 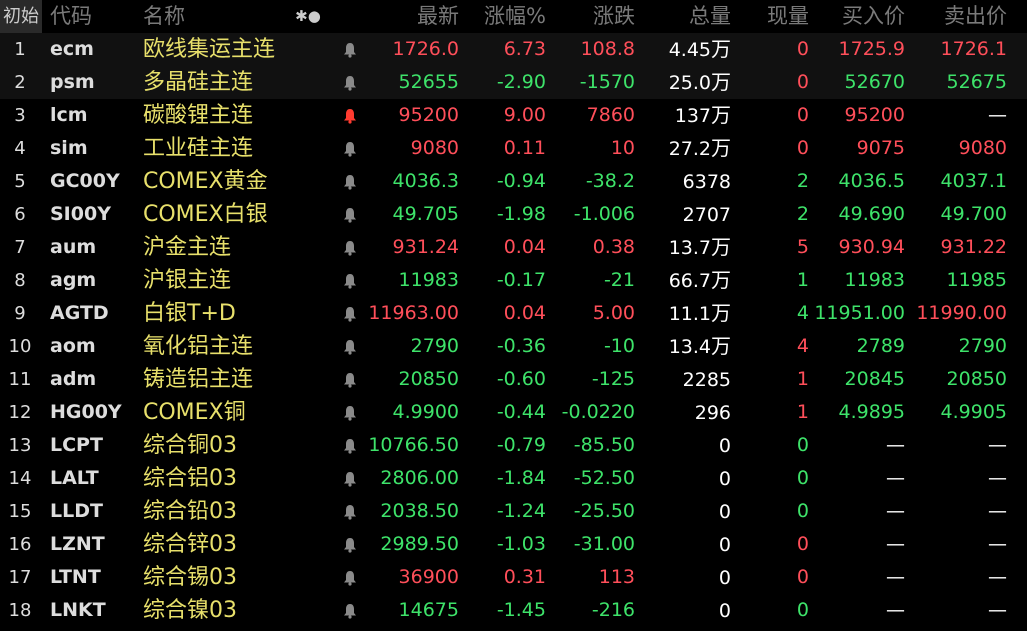 I want to click on header-last: 最新, so click(x=409, y=16).